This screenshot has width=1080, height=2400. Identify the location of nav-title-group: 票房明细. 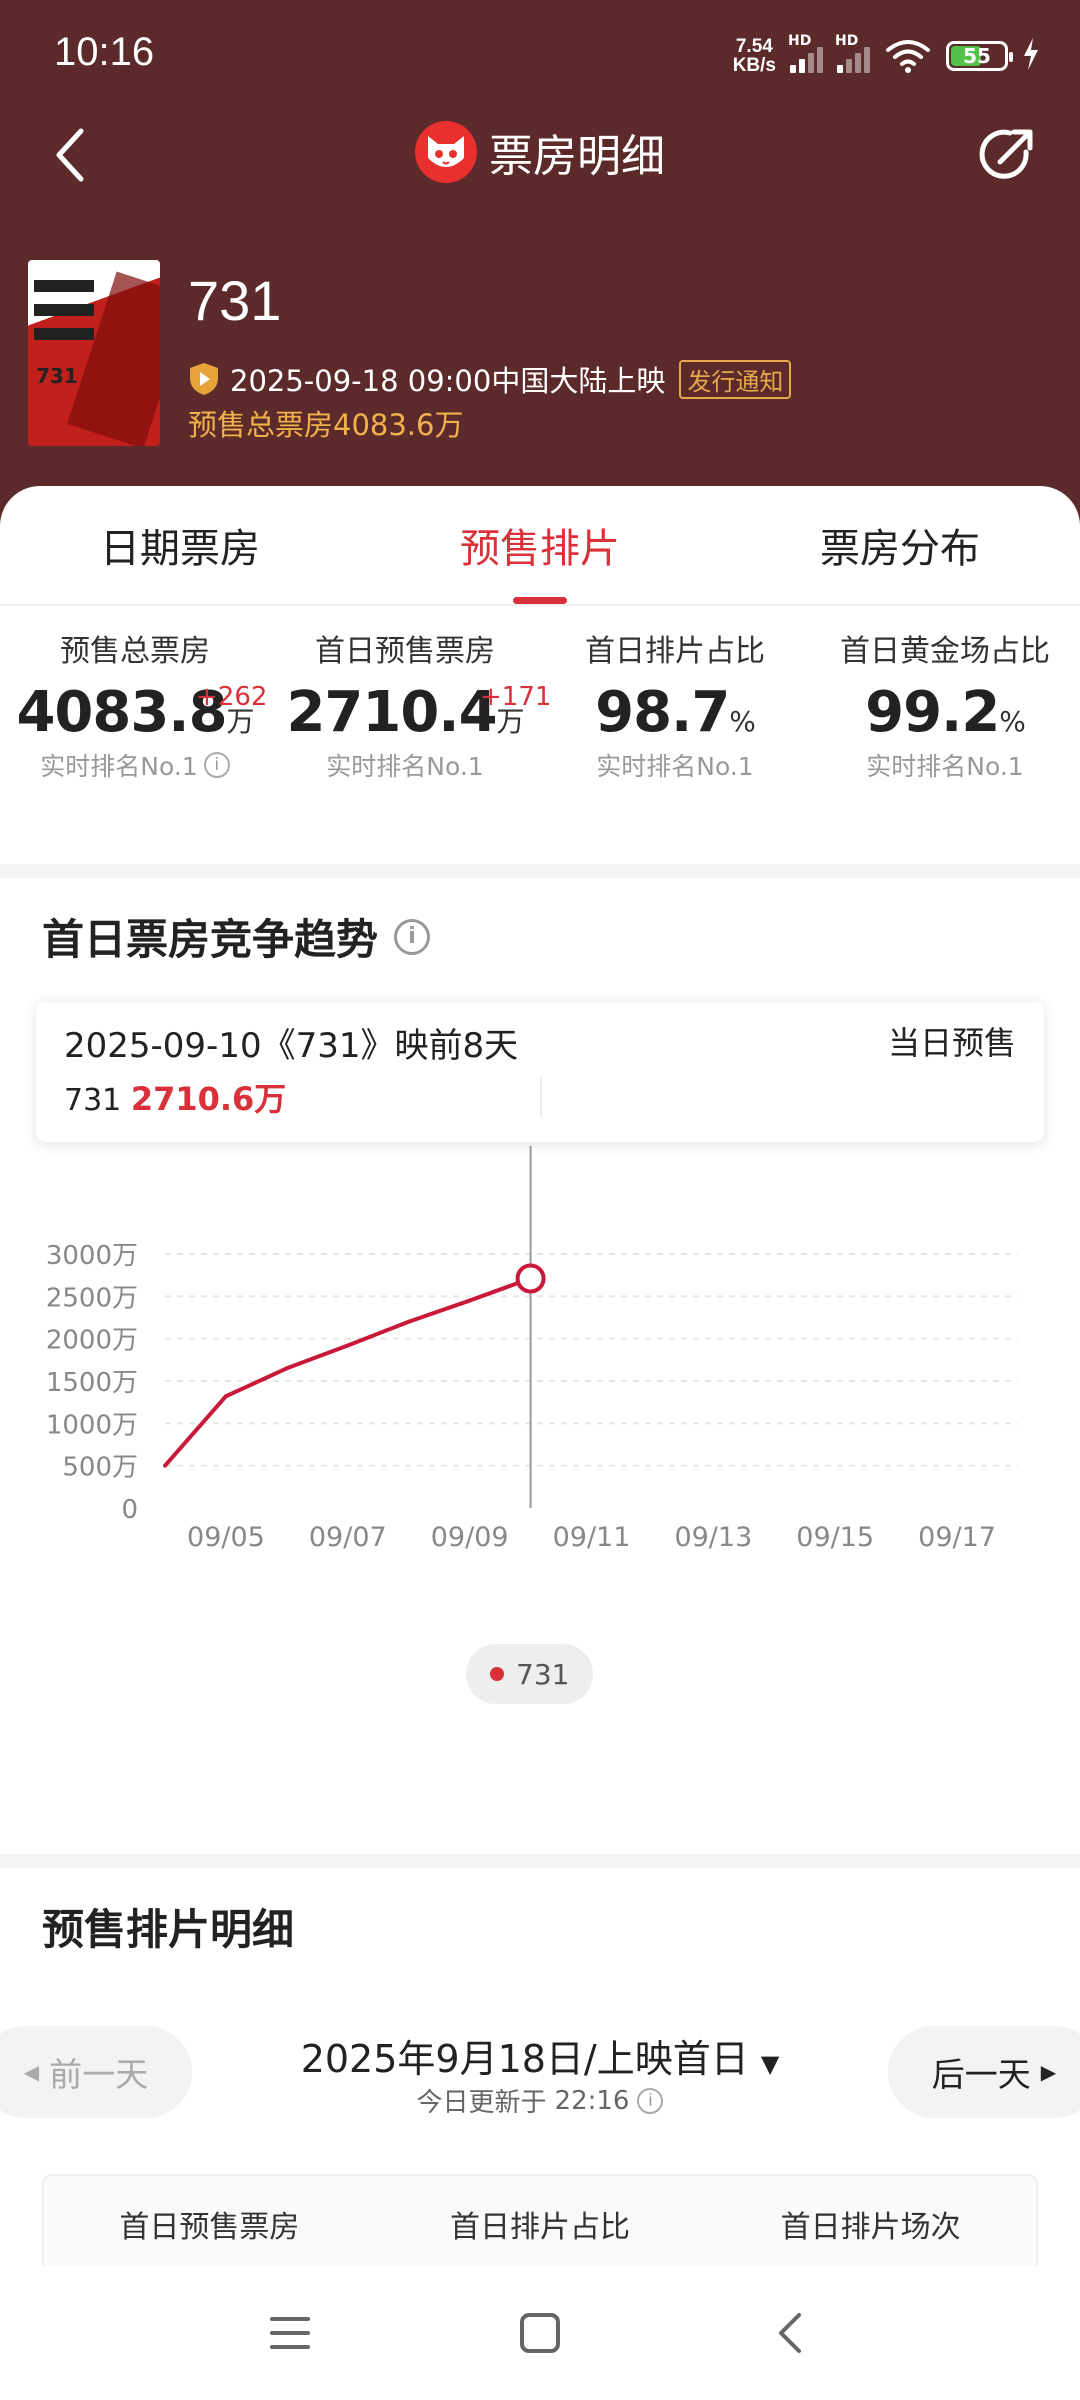
(540, 152).